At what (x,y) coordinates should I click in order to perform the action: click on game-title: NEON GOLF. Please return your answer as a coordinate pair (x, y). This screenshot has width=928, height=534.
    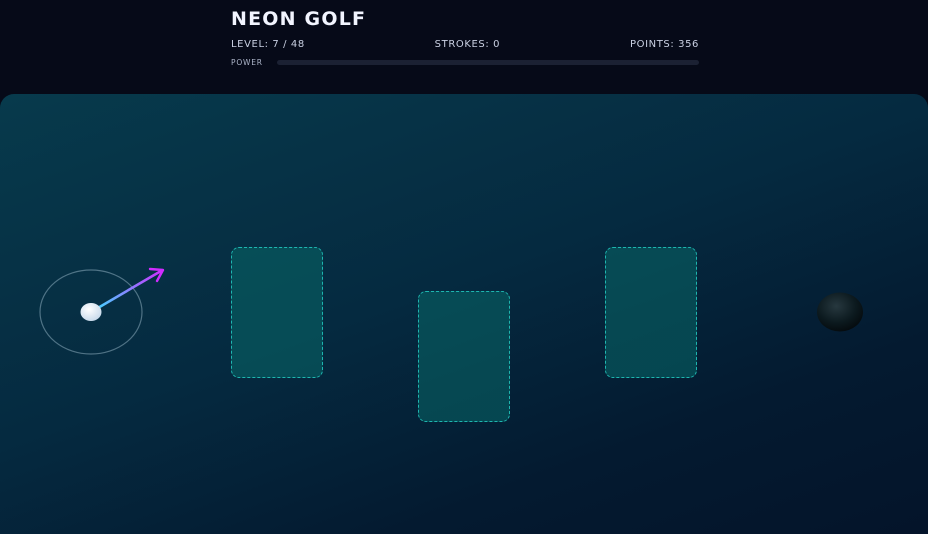
    Looking at the image, I should click on (299, 19).